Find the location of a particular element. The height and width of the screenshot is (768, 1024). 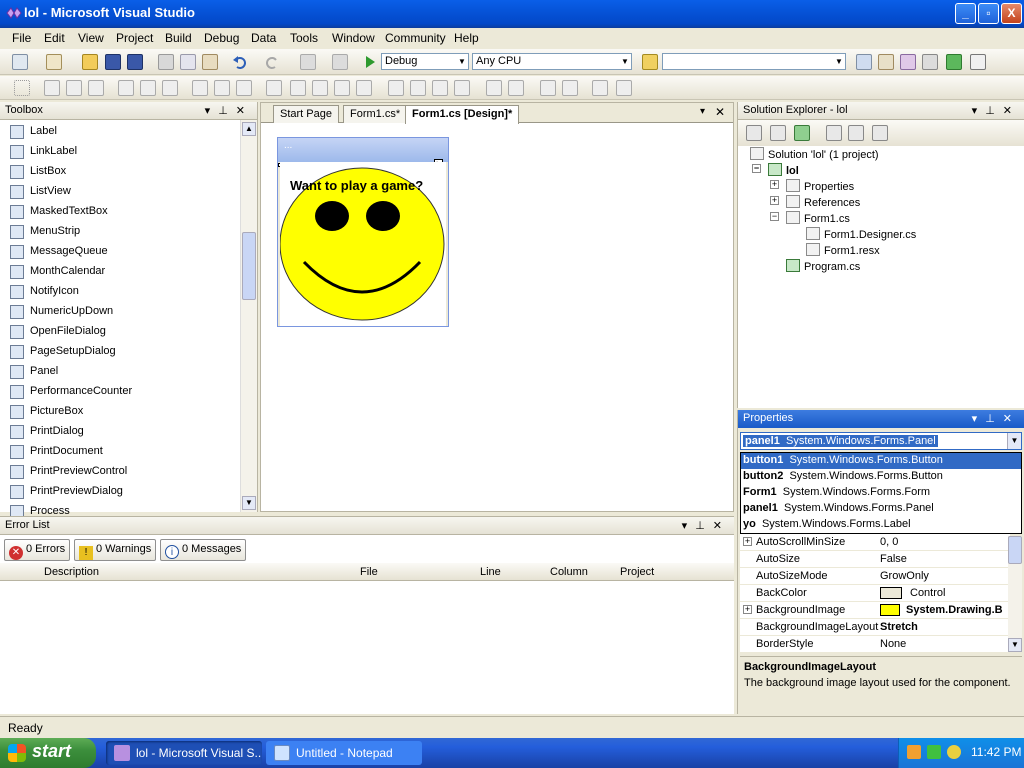

toolbox-item-printdocument: PrintDocument is located at coordinates (120, 452).